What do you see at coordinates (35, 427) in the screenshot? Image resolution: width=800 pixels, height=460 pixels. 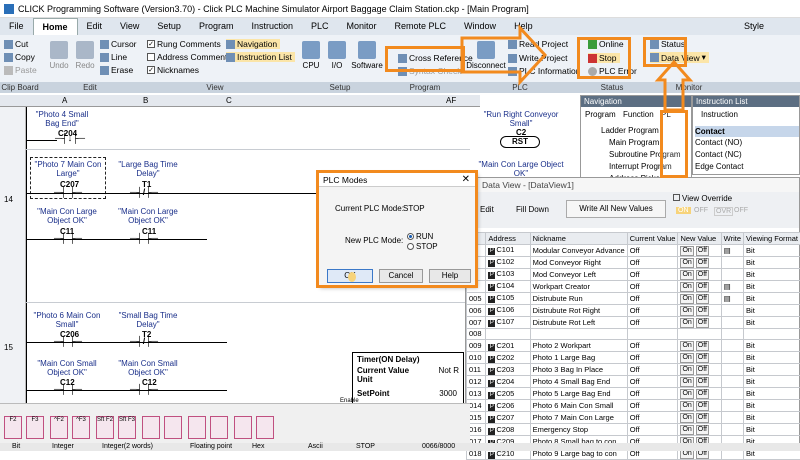 I see `fkey-2: F3` at bounding box center [35, 427].